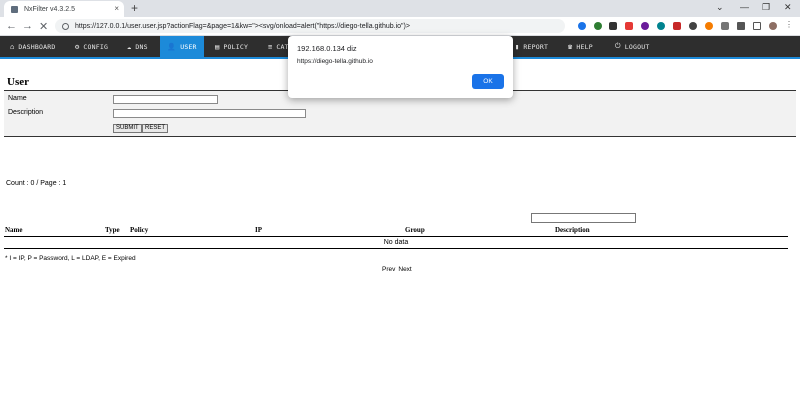 The height and width of the screenshot is (401, 800). What do you see at coordinates (27, 26) in the screenshot?
I see `forward-button: →` at bounding box center [27, 26].